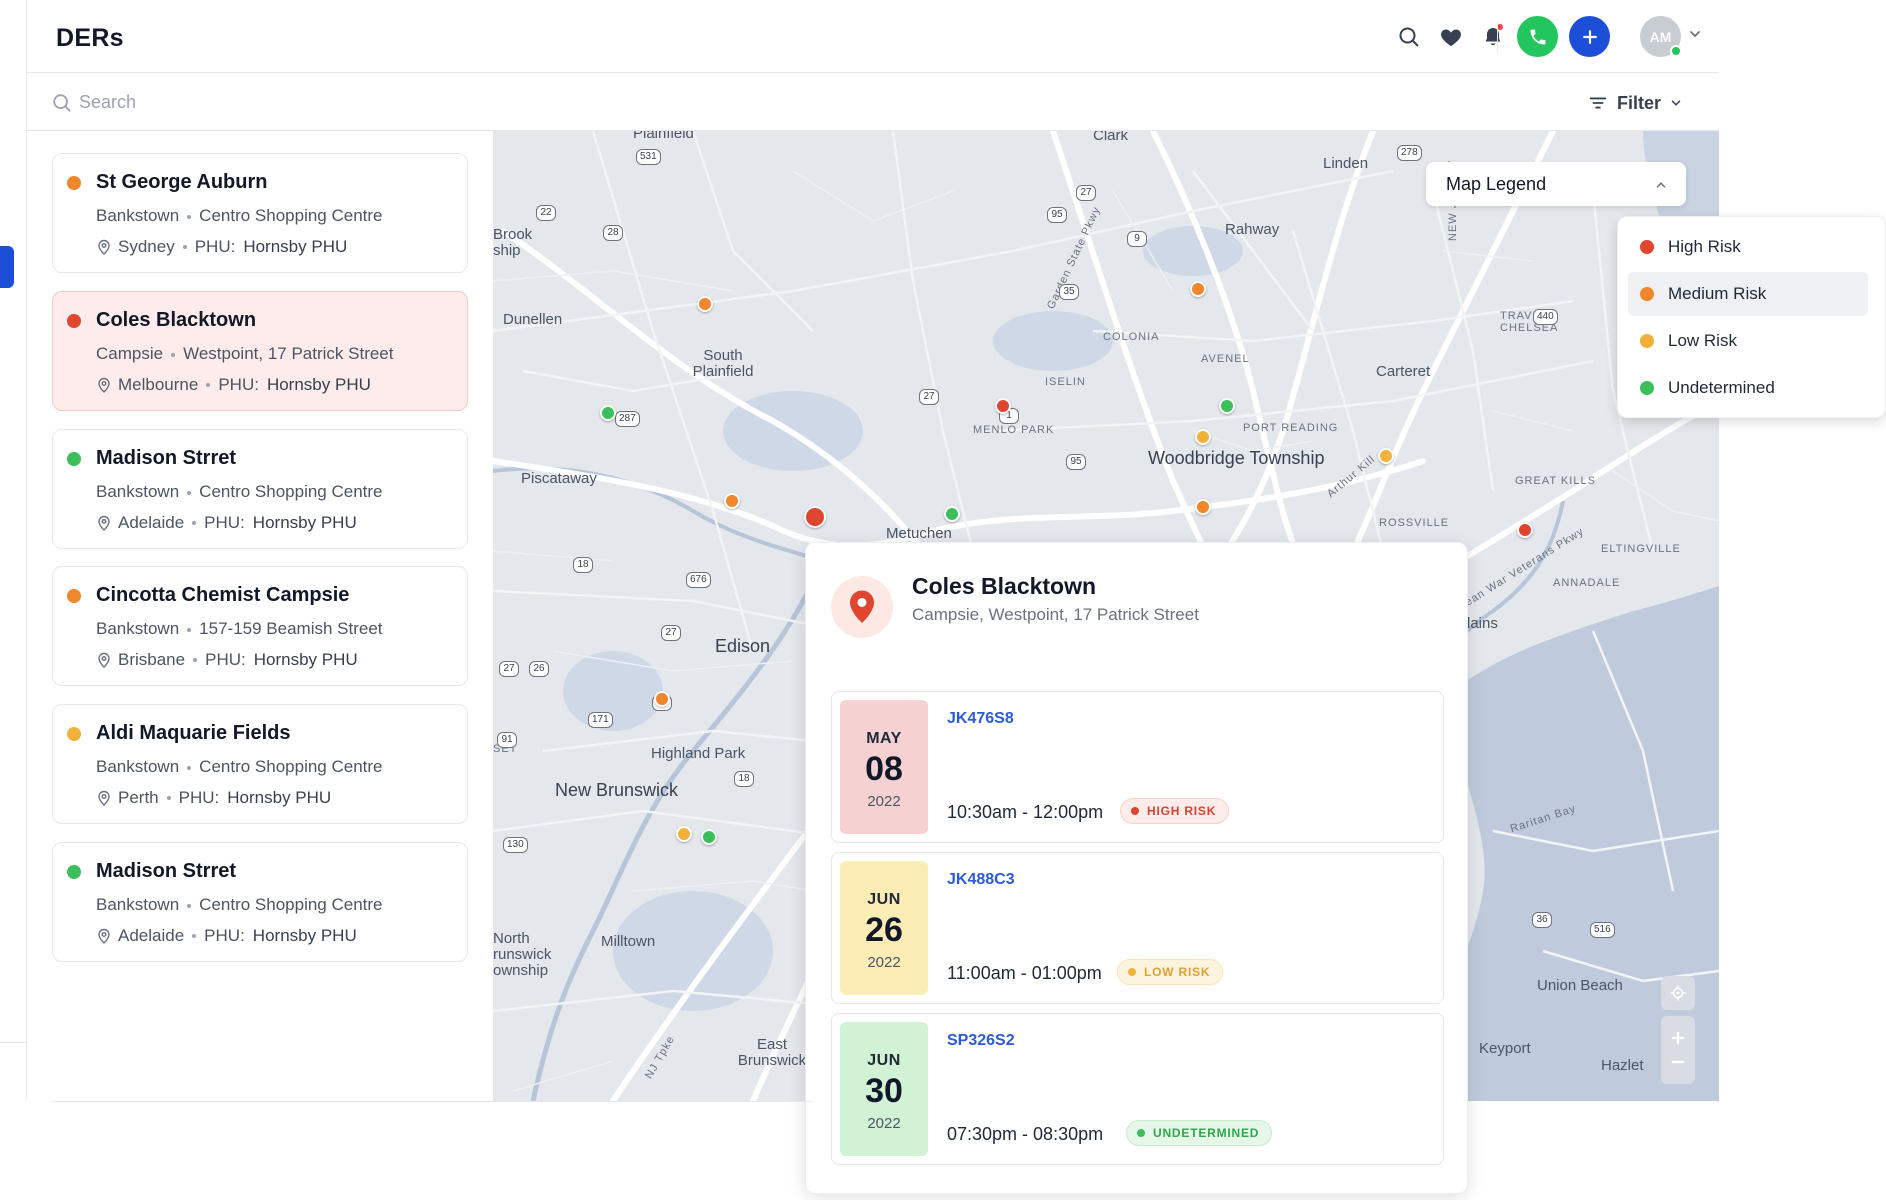  I want to click on route-shield: 287, so click(627, 419).